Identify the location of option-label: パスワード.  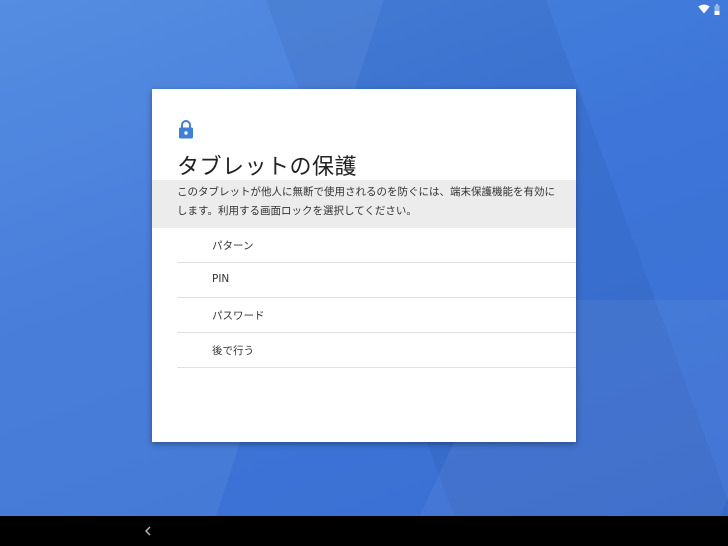
(238, 316).